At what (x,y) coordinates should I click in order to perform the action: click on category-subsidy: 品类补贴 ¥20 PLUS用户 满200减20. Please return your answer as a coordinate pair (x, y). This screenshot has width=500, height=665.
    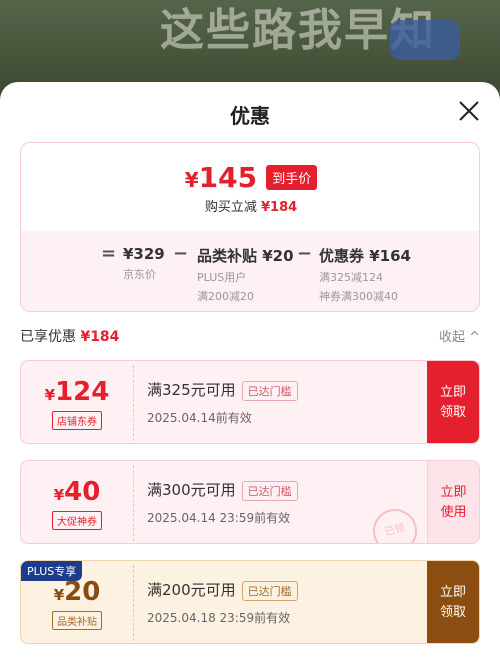
    Looking at the image, I should click on (245, 275).